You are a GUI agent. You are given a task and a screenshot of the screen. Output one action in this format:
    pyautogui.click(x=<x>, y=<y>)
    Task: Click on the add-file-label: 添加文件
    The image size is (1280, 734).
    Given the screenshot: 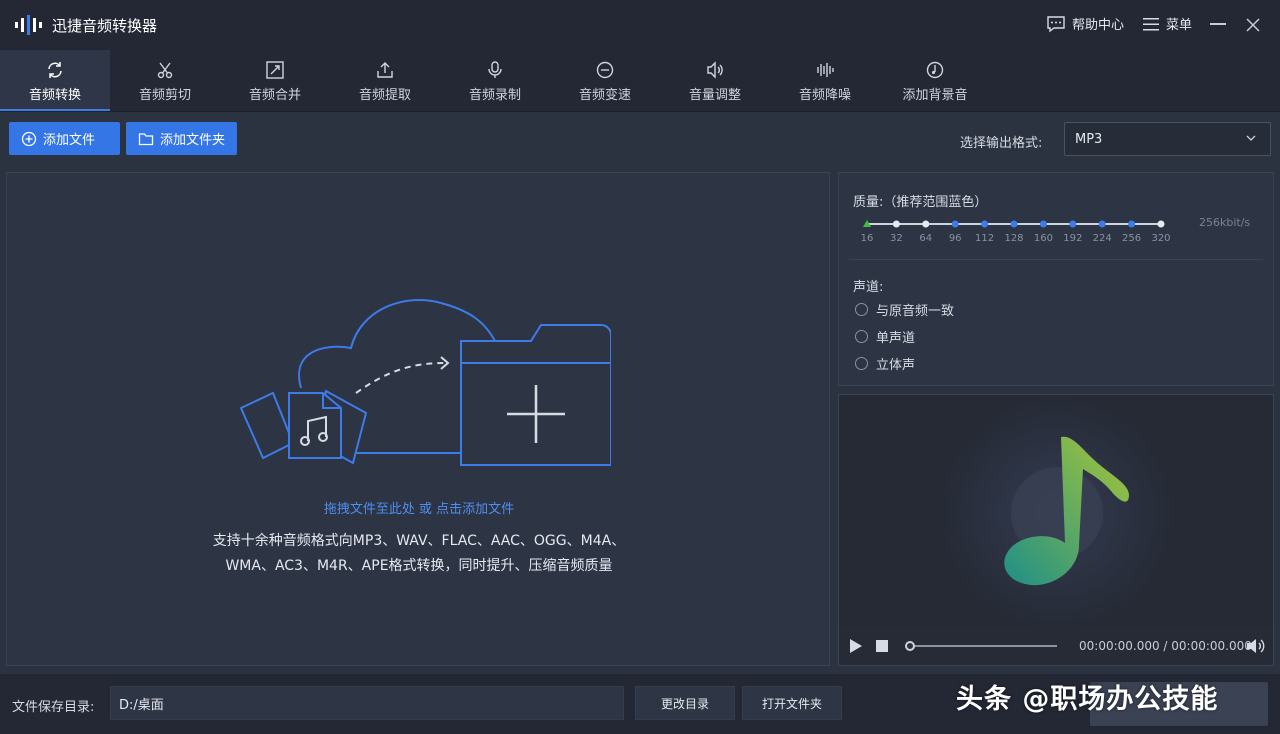 What is the action you would take?
    pyautogui.click(x=69, y=140)
    